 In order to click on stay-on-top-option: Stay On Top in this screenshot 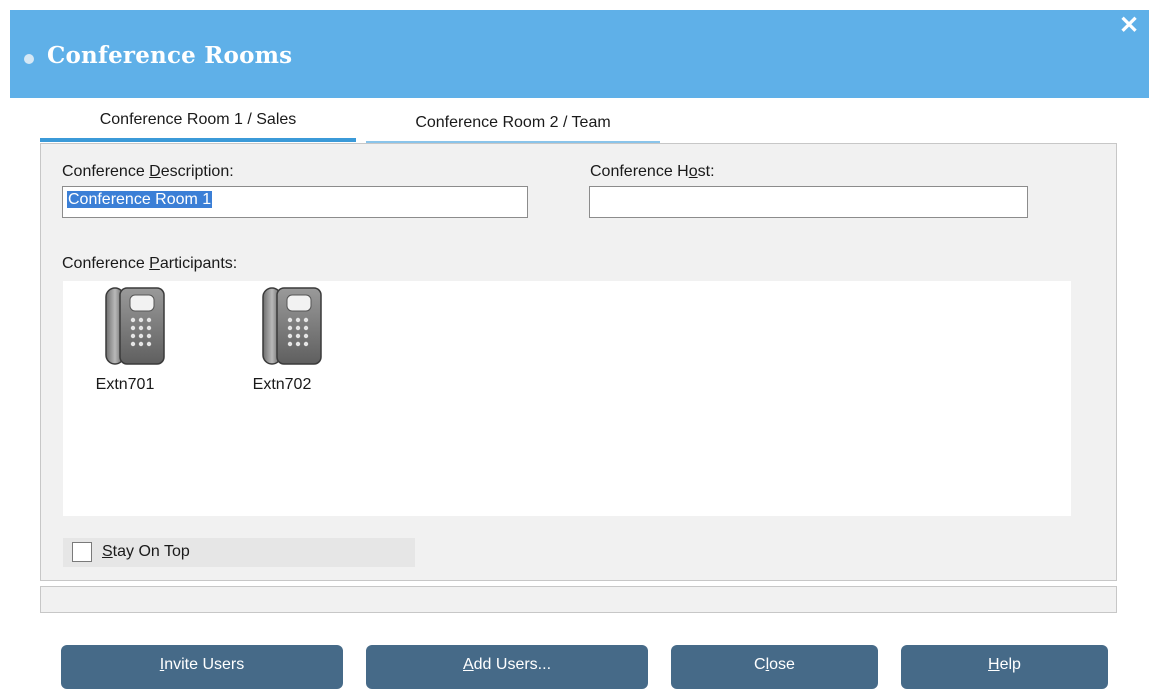, I will do `click(239, 552)`.